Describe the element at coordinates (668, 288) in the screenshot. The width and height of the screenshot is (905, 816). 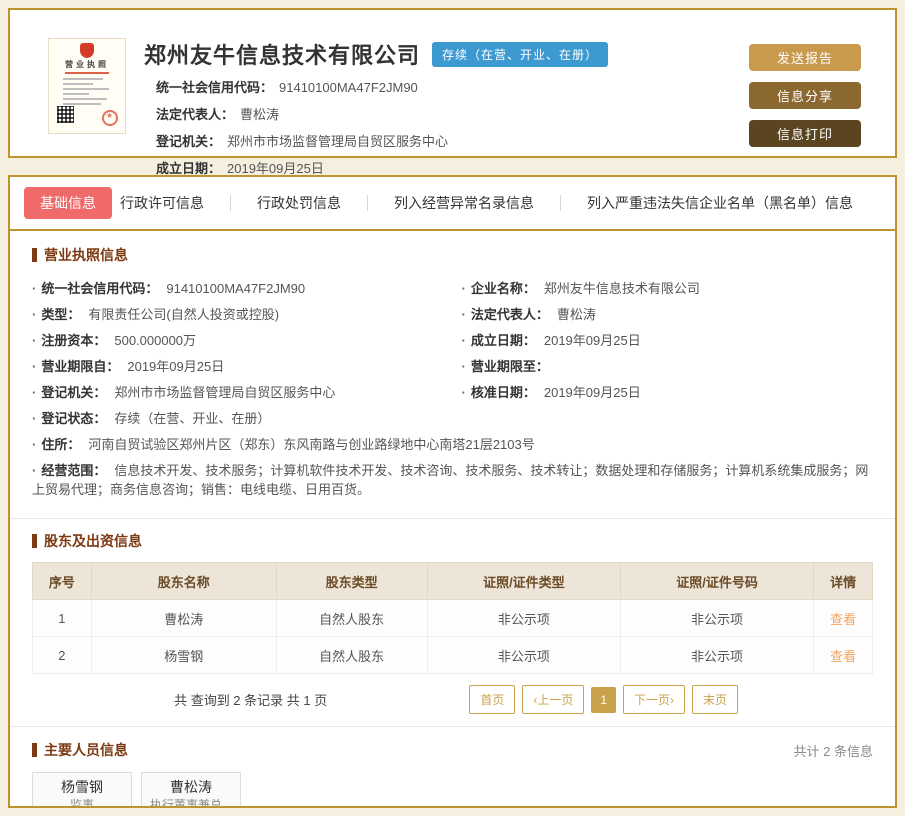
I see `field-company-name: 企业名称：郑州友牛信息技术有限公司` at that location.